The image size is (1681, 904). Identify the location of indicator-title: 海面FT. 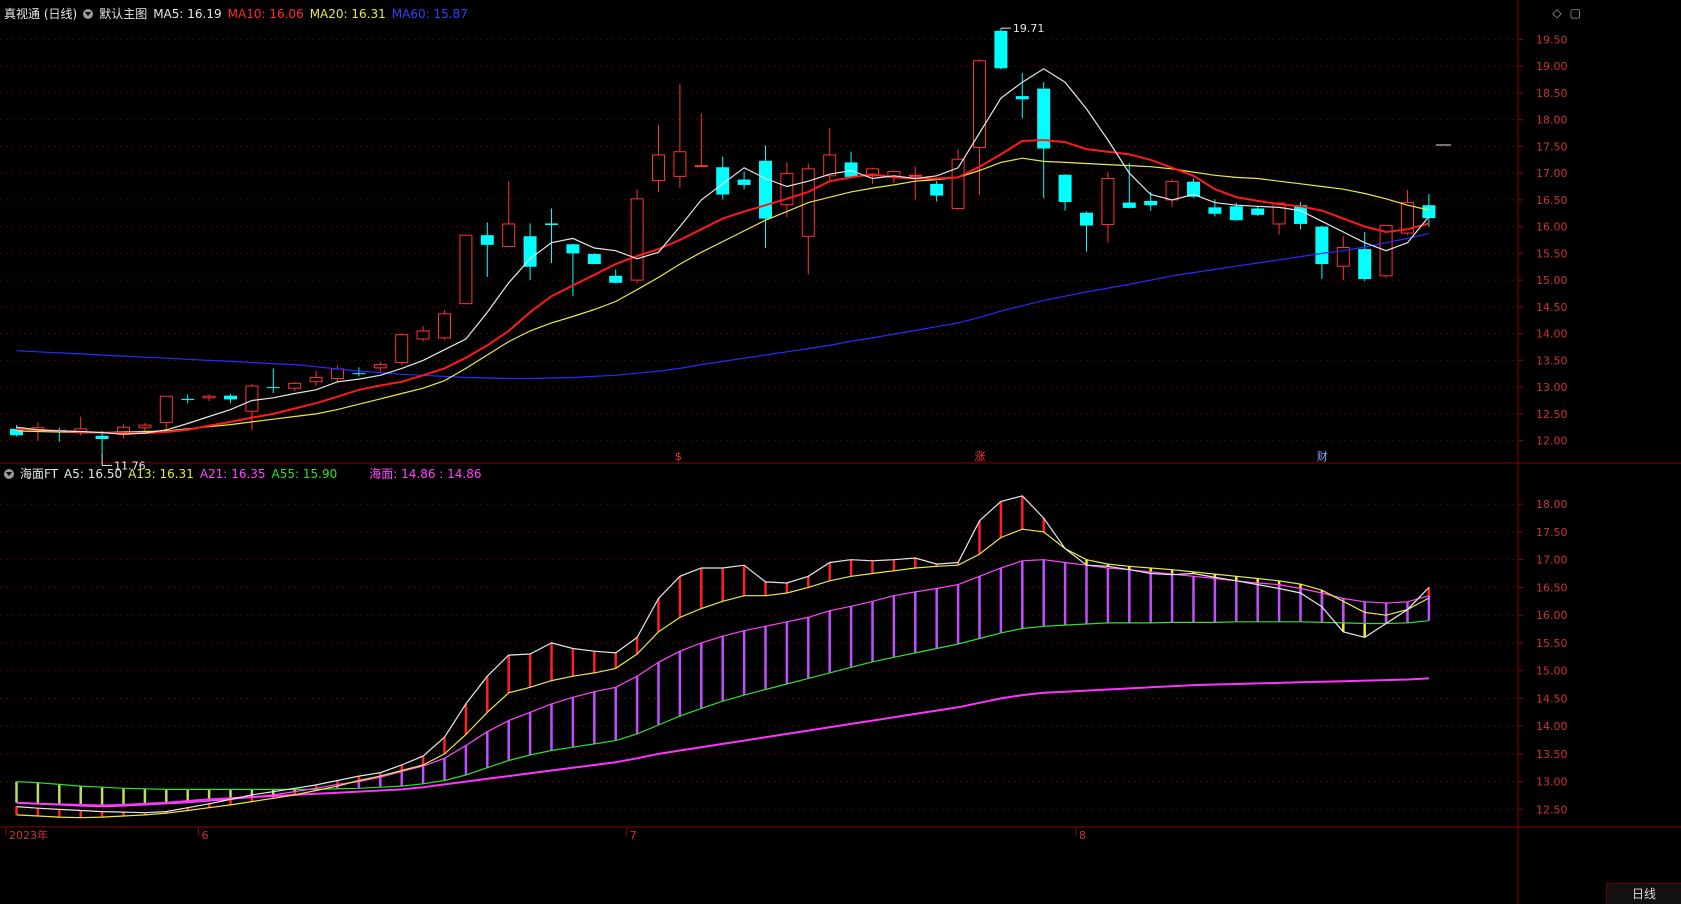
(39, 473).